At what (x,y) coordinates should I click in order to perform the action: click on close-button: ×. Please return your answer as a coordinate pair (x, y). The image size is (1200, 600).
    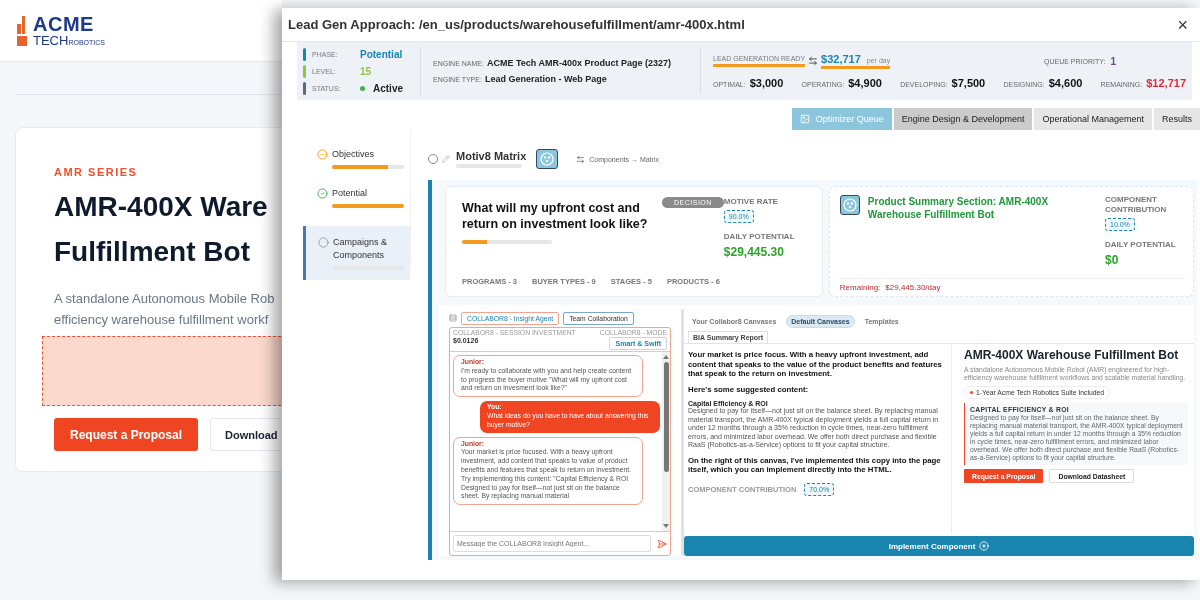
    Looking at the image, I should click on (1182, 24).